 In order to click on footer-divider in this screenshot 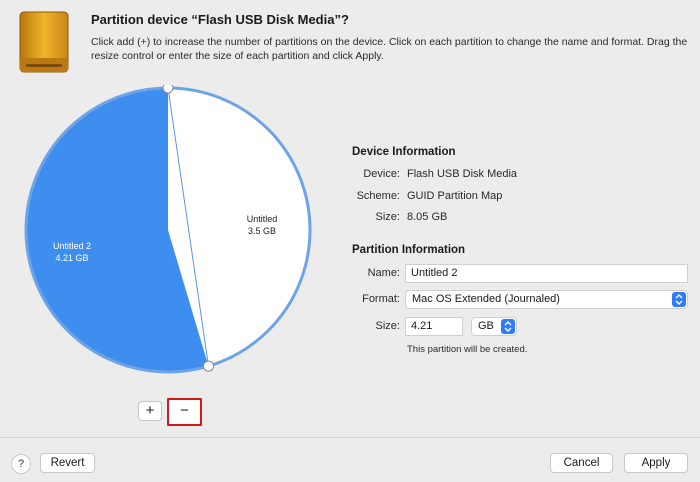, I will do `click(350, 437)`.